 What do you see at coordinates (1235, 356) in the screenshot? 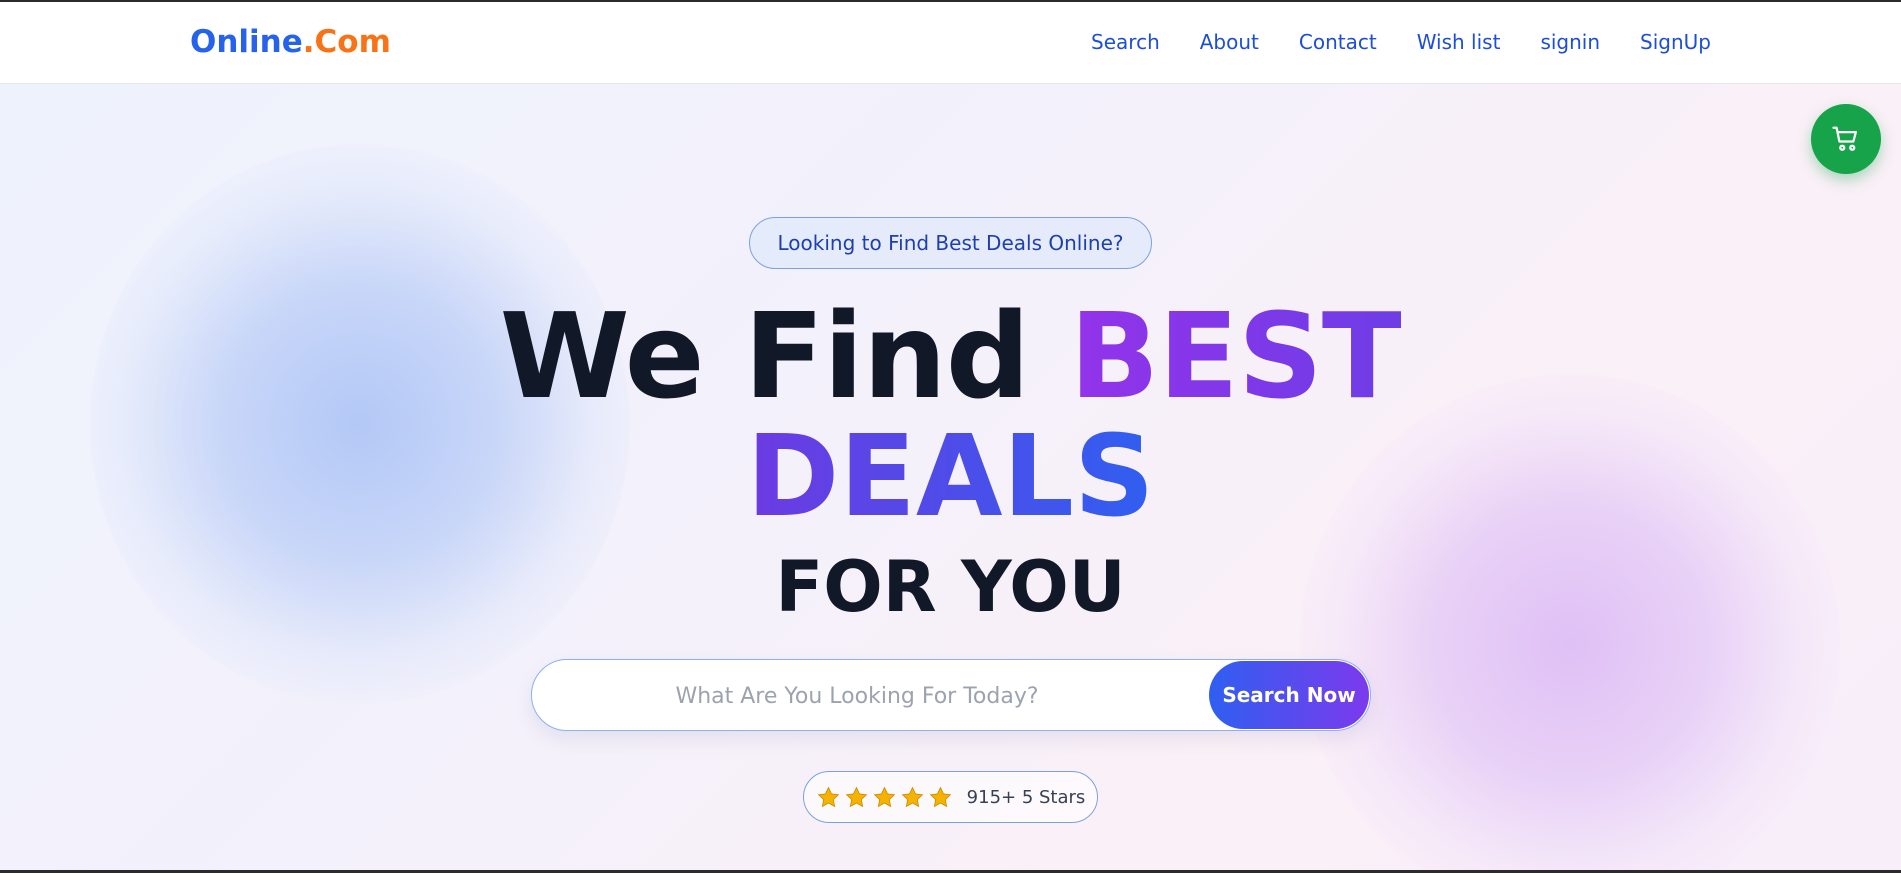
I see `headline-accent-text: BEST` at bounding box center [1235, 356].